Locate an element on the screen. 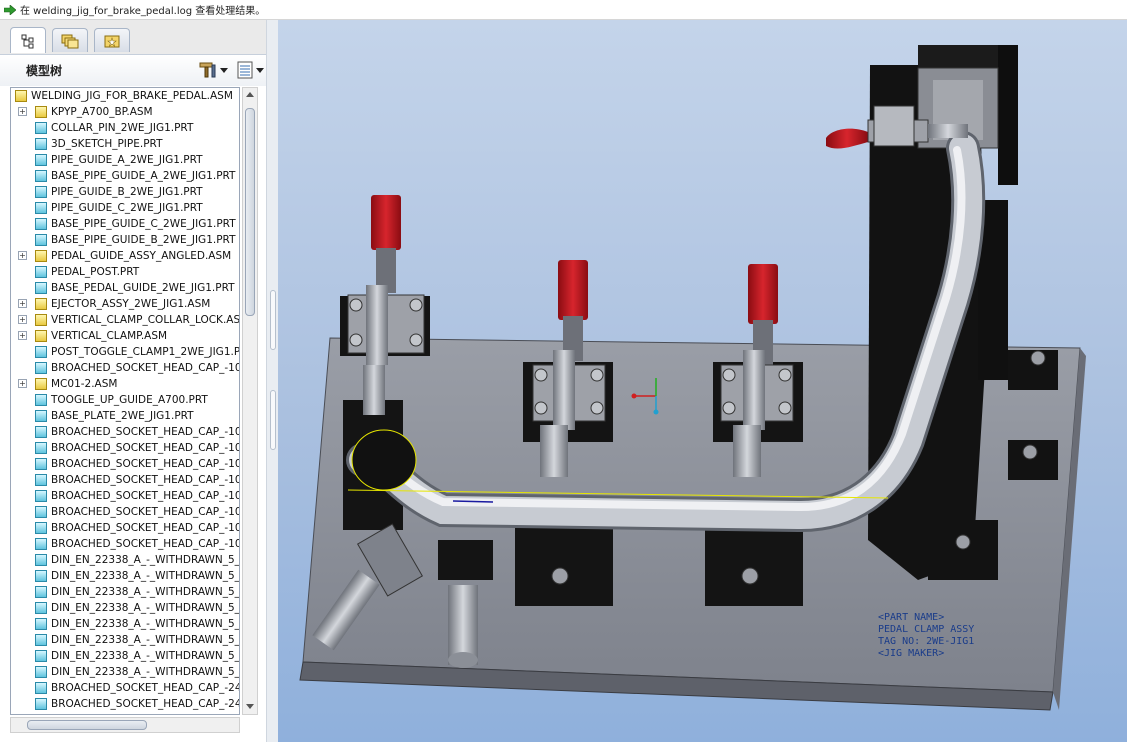 The image size is (1127, 742). arrow-right-icon is located at coordinates (10, 9).